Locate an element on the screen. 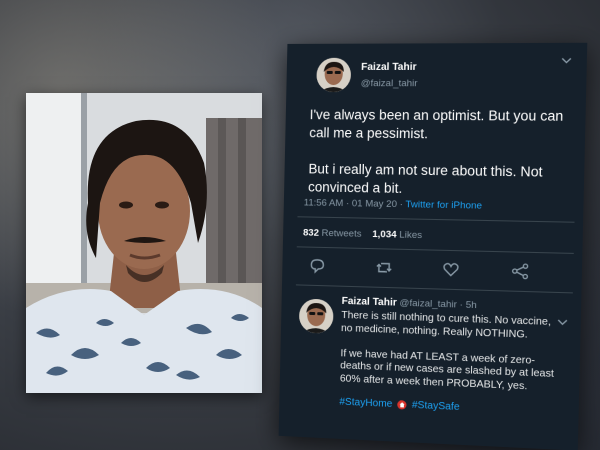 This screenshot has width=600, height=450. reply-icon is located at coordinates (317, 266).